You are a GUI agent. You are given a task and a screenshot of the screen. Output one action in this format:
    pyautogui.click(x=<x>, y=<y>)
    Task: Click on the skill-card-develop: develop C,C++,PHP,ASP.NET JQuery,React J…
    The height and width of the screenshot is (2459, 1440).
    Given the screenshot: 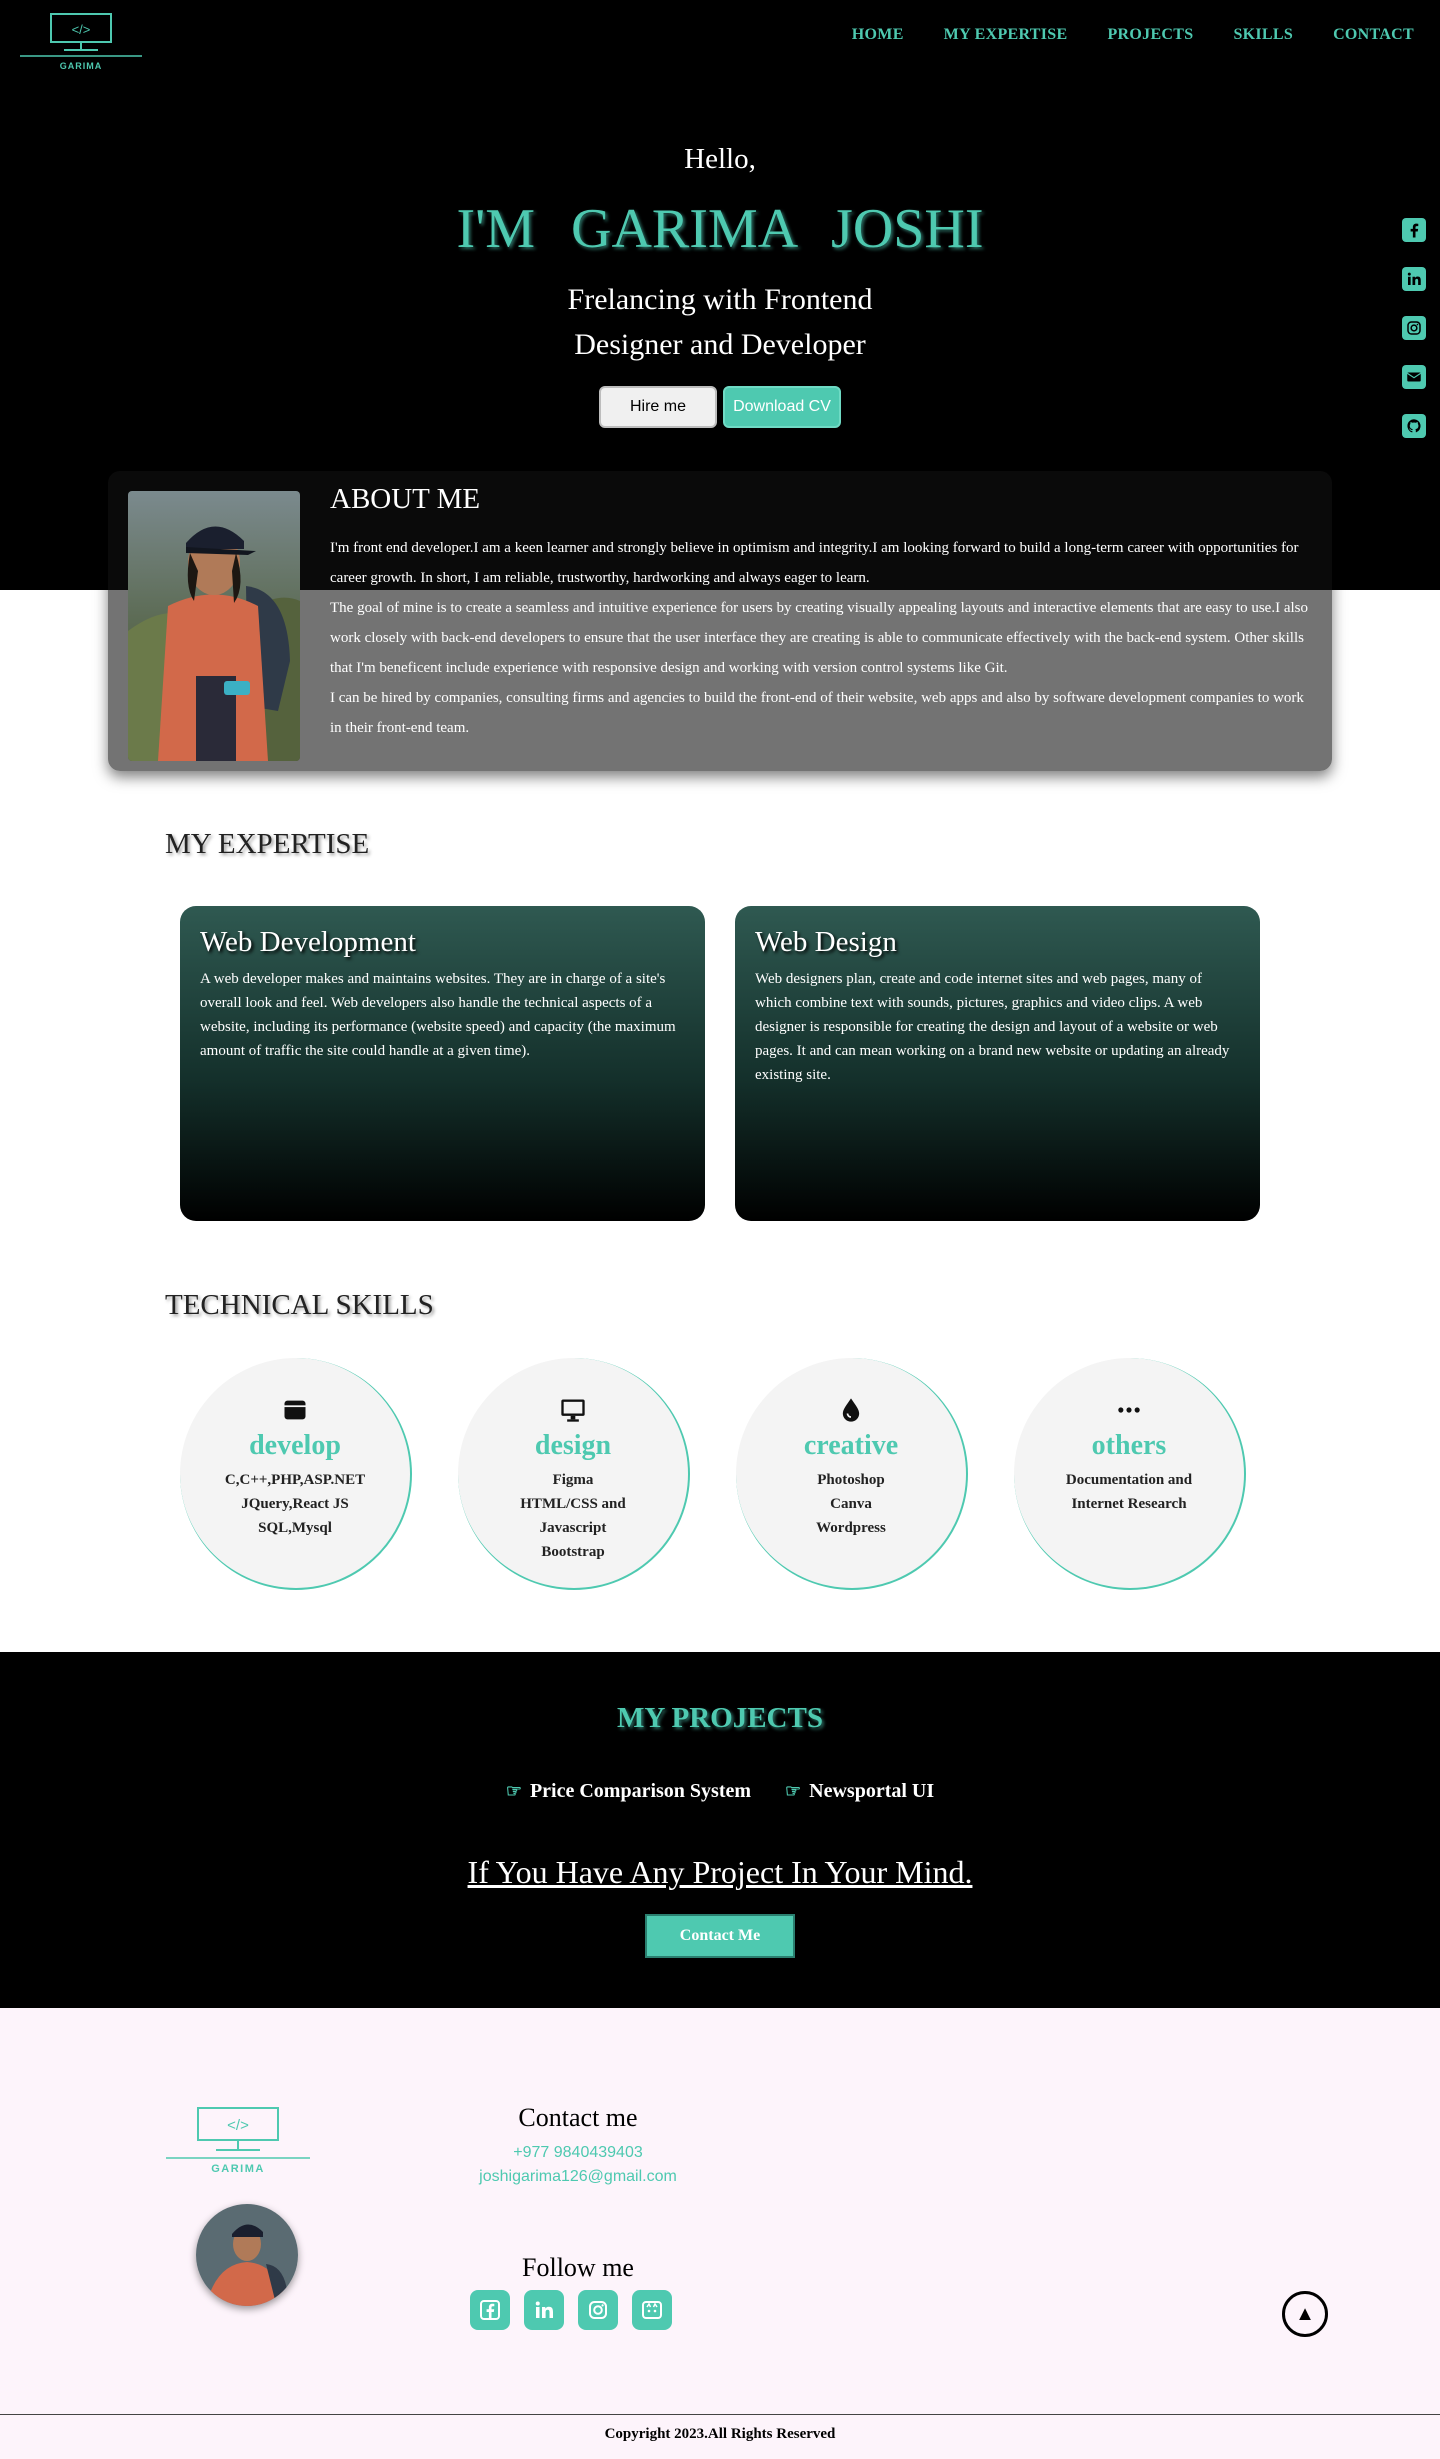 What is the action you would take?
    pyautogui.click(x=296, y=1474)
    